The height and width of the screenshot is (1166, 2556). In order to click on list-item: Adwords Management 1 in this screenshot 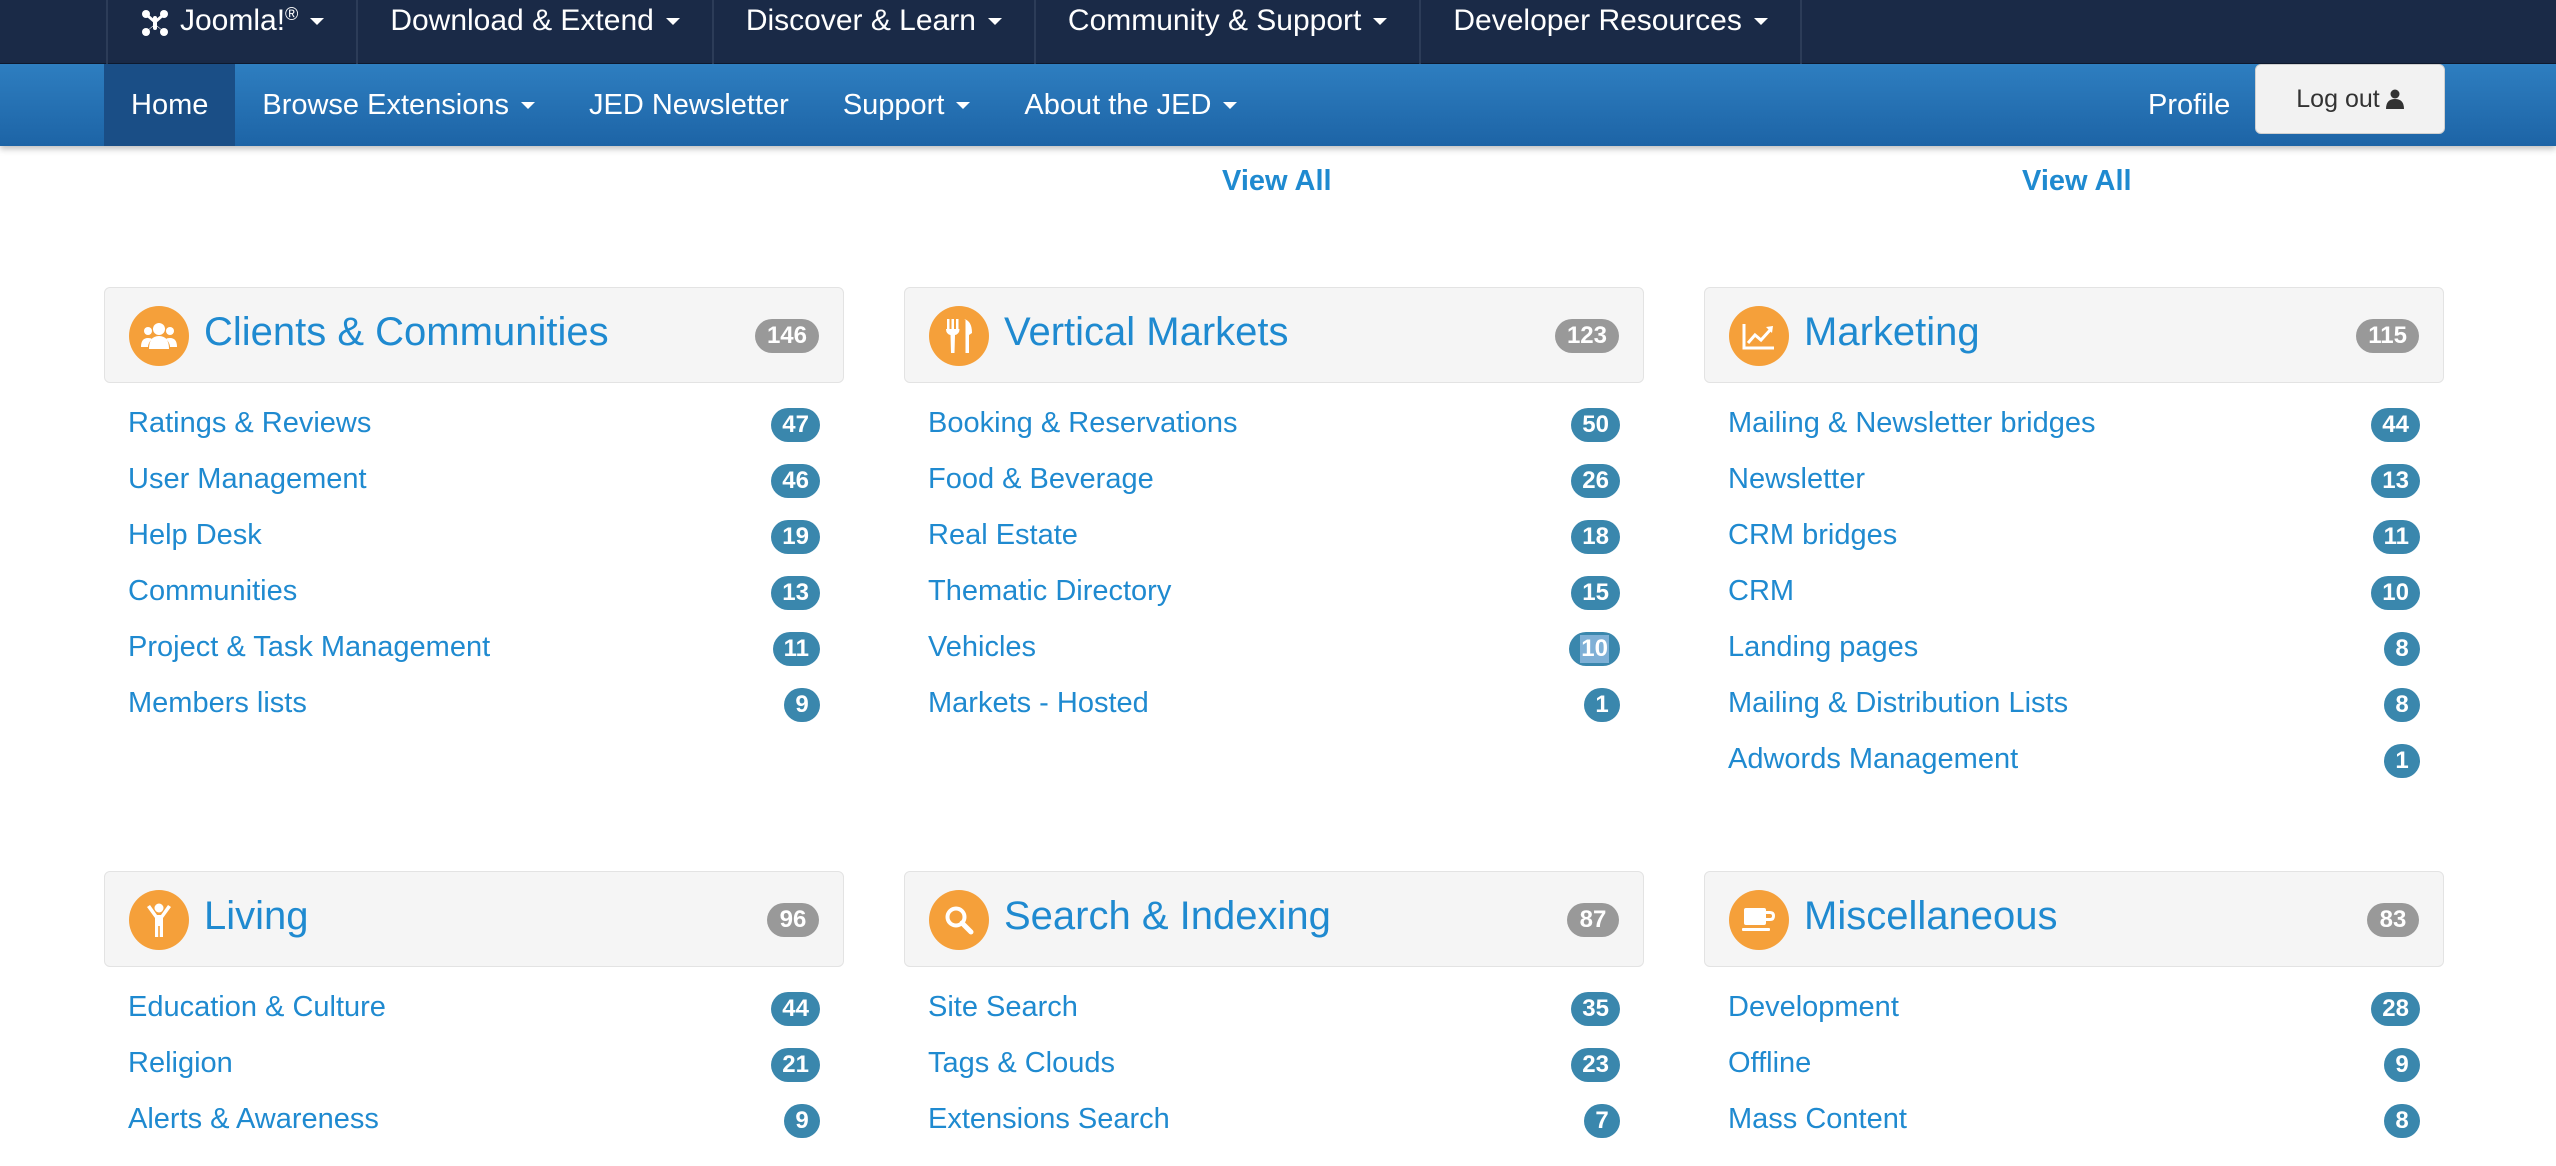, I will do `click(2074, 761)`.